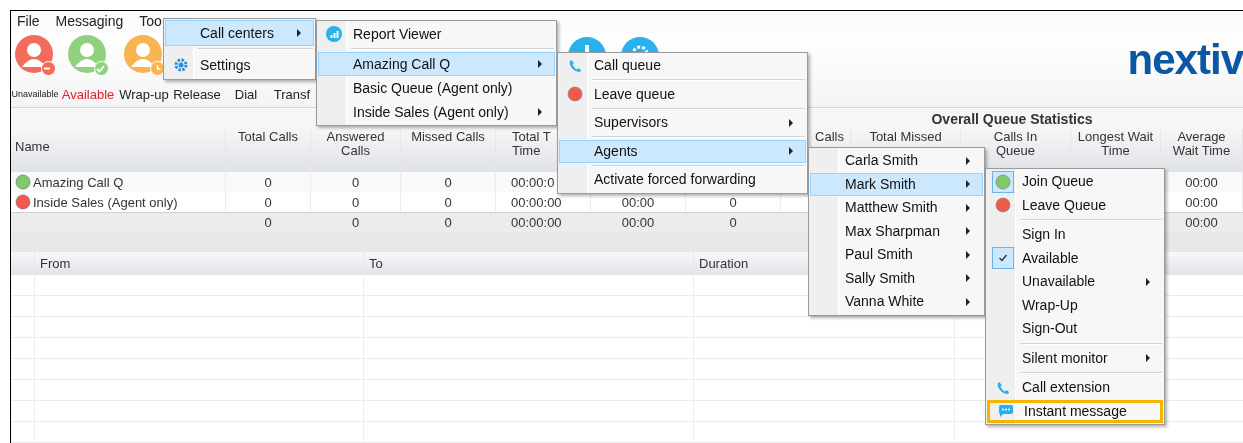  I want to click on column-header: Average Wait Time, so click(1201, 144).